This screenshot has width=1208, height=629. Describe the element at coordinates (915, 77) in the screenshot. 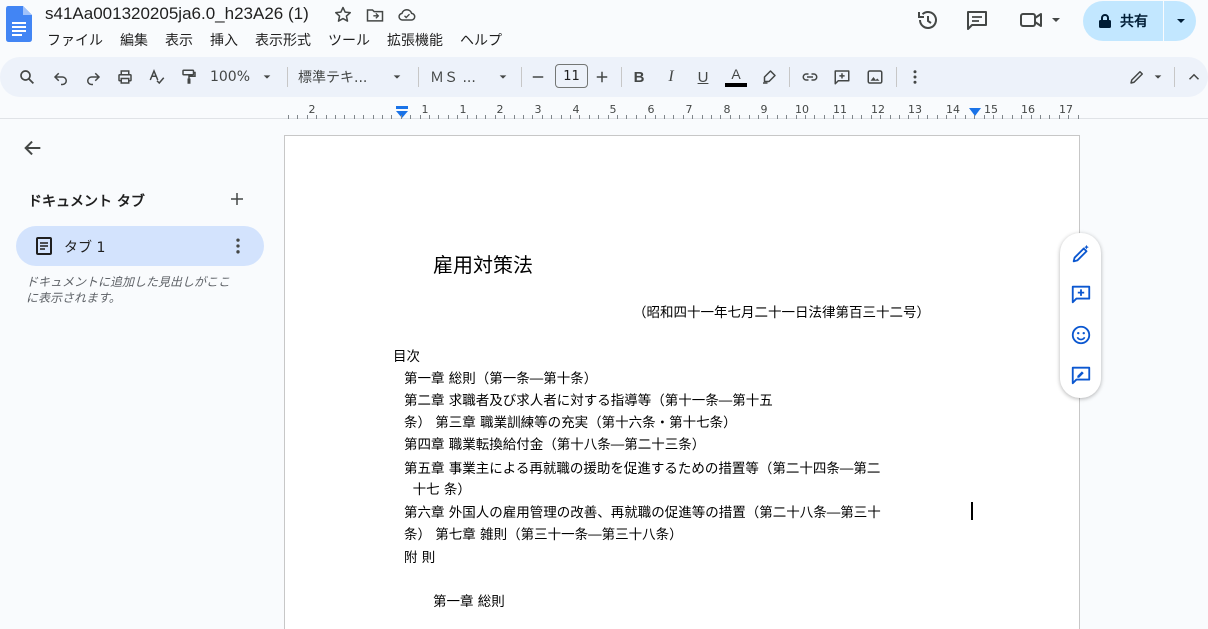

I see `more-options-icon` at that location.